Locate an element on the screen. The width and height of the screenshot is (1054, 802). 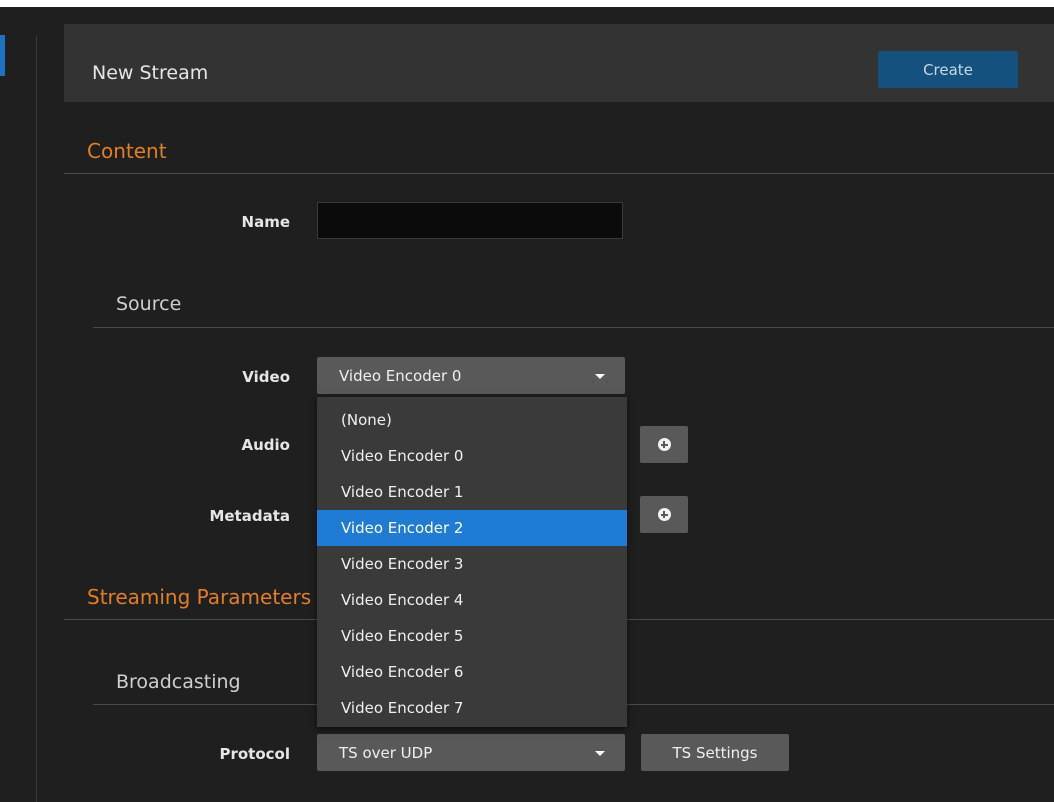
subsection-title-broadcasting: Broadcasting is located at coordinates (178, 682).